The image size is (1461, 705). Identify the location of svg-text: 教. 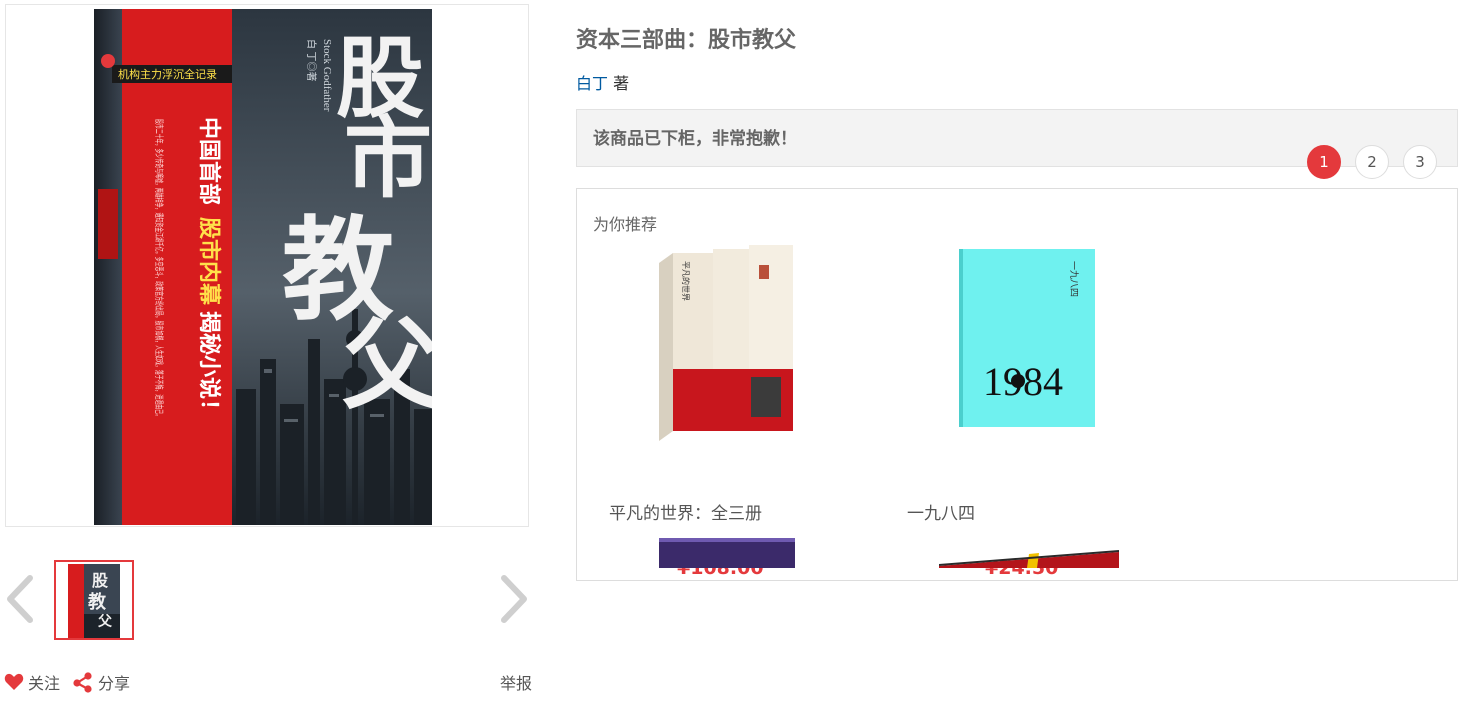
(97, 602).